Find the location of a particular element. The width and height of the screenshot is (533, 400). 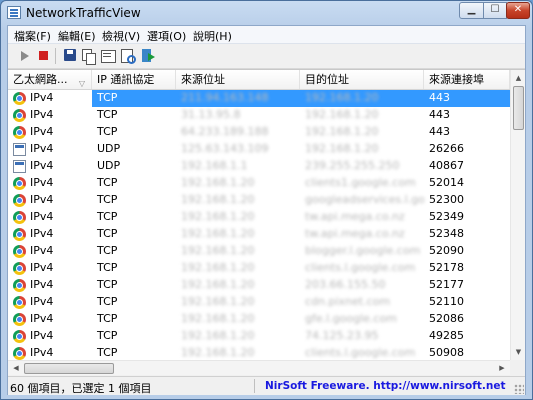

stop-icon is located at coordinates (44, 56).